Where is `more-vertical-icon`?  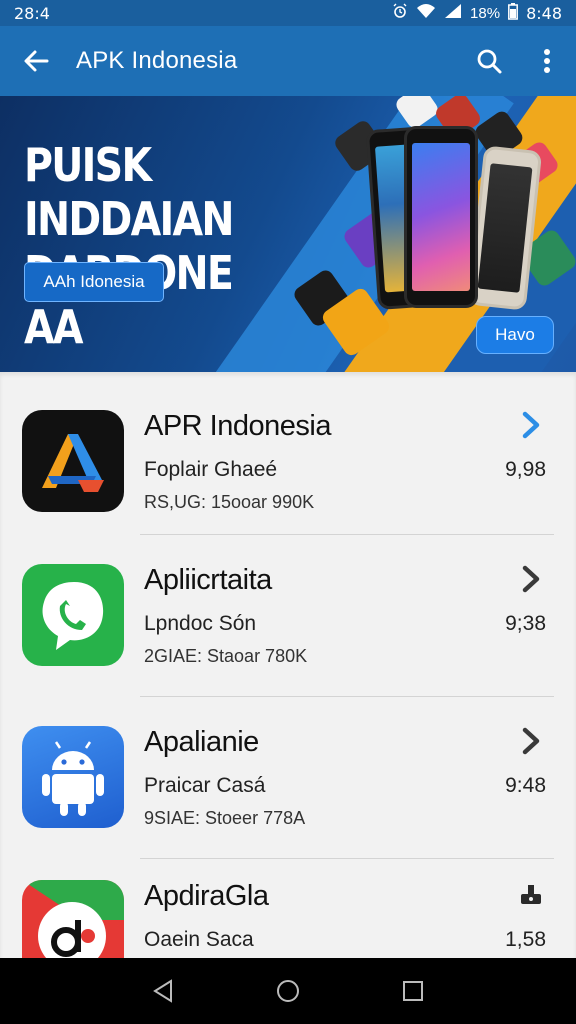 more-vertical-icon is located at coordinates (547, 61).